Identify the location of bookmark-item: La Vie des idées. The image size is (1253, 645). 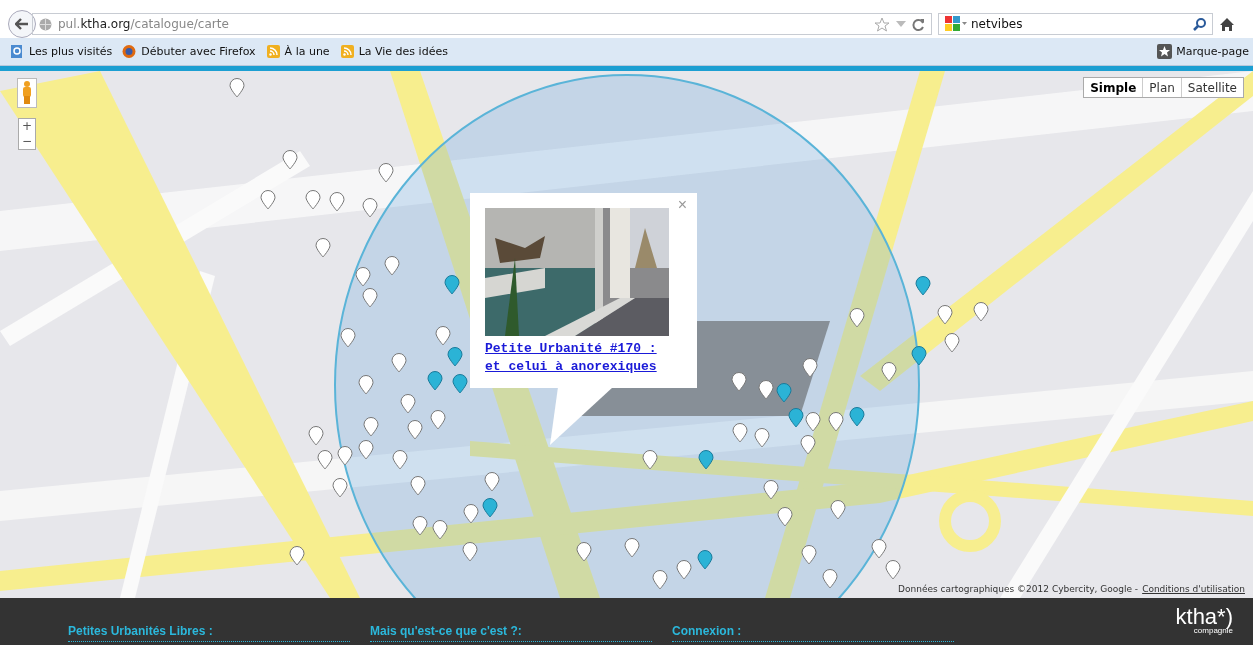
(393, 51).